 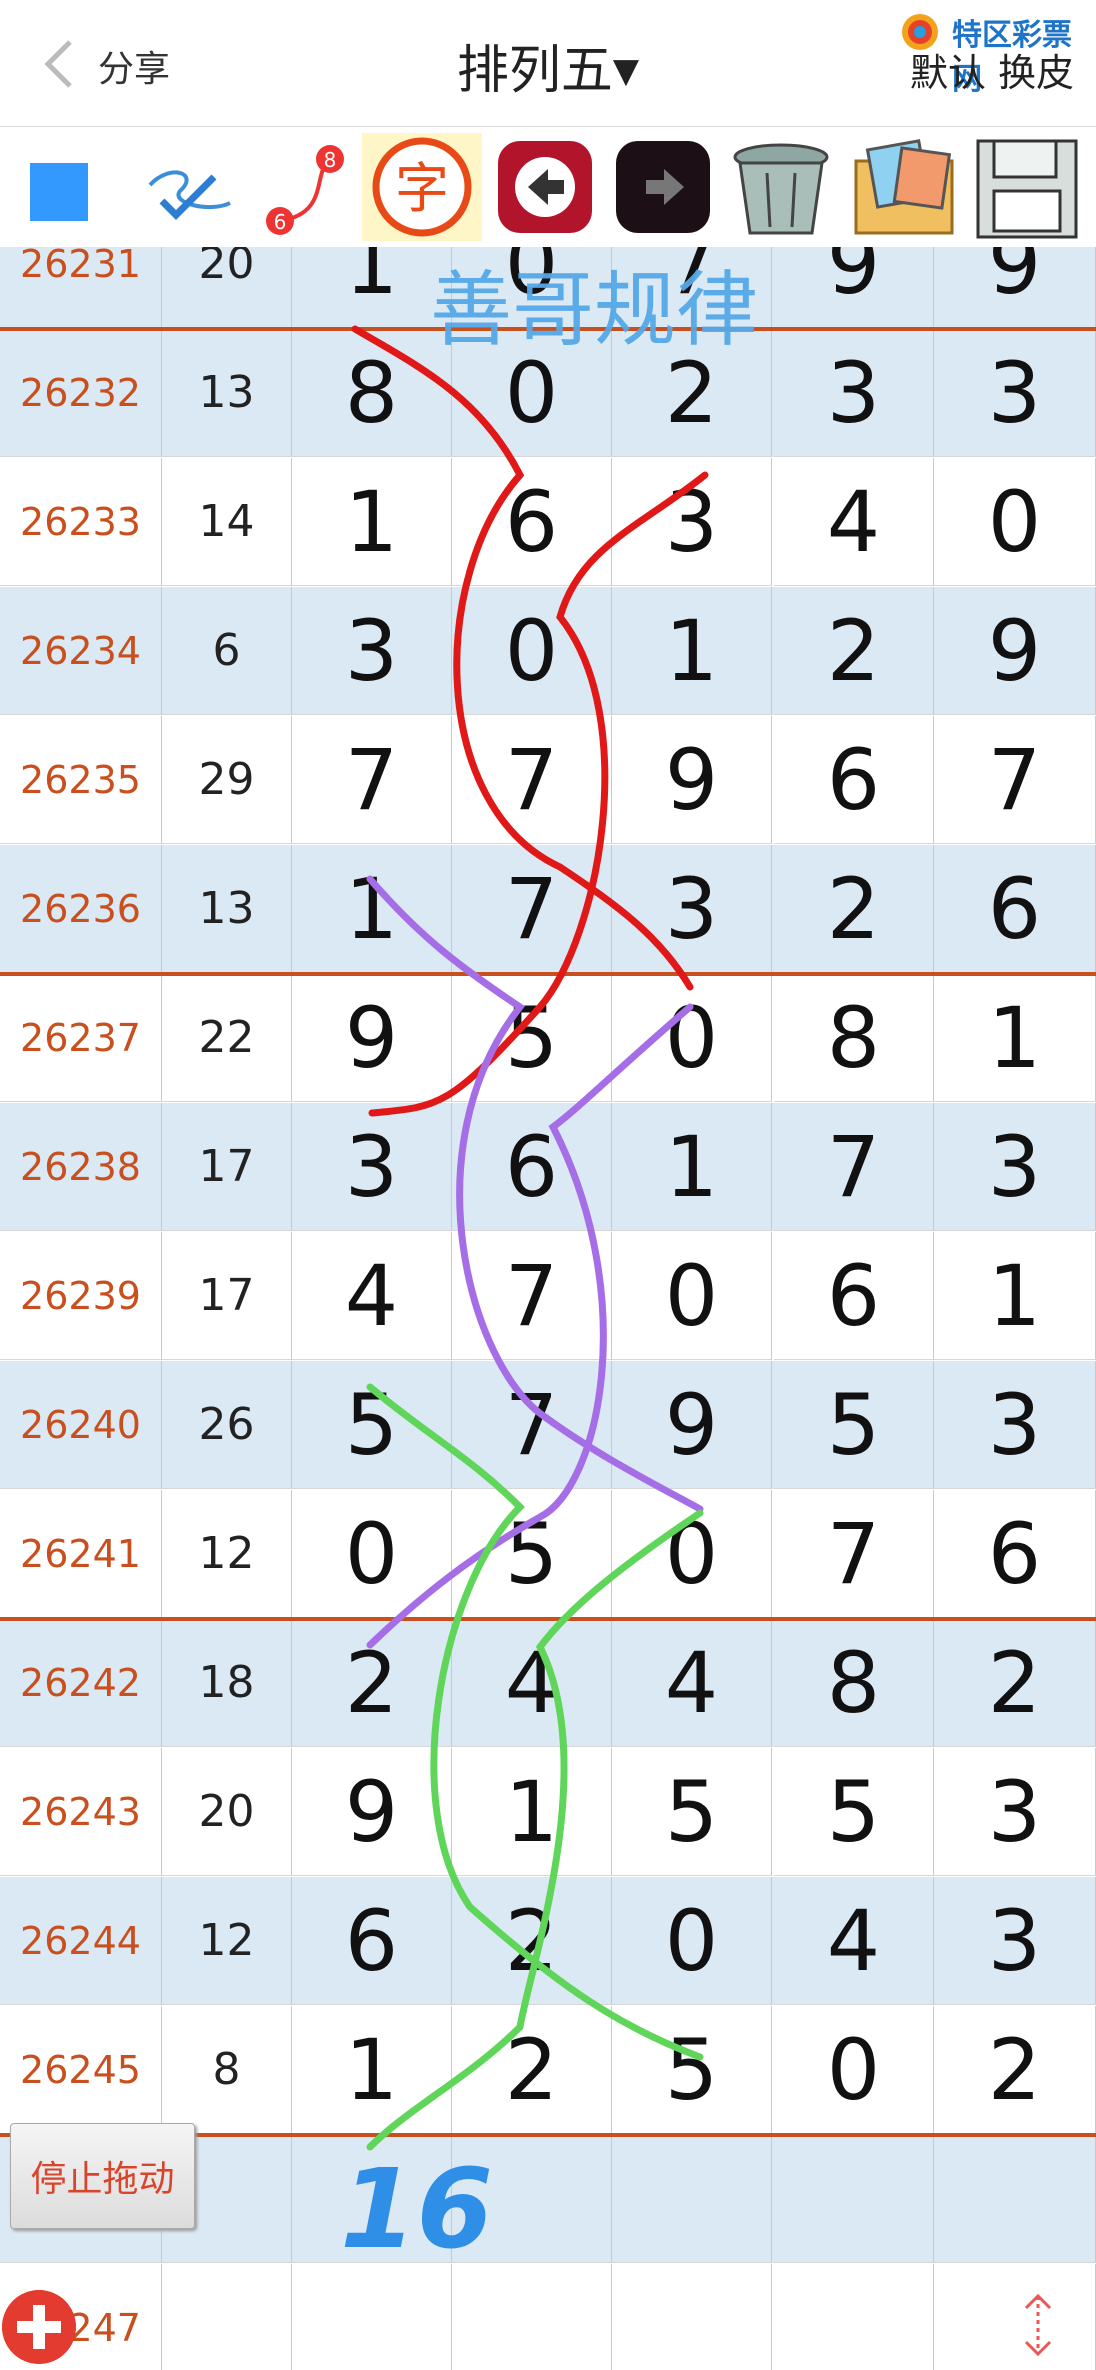 I want to click on text-tool-label: 字, so click(x=422, y=188).